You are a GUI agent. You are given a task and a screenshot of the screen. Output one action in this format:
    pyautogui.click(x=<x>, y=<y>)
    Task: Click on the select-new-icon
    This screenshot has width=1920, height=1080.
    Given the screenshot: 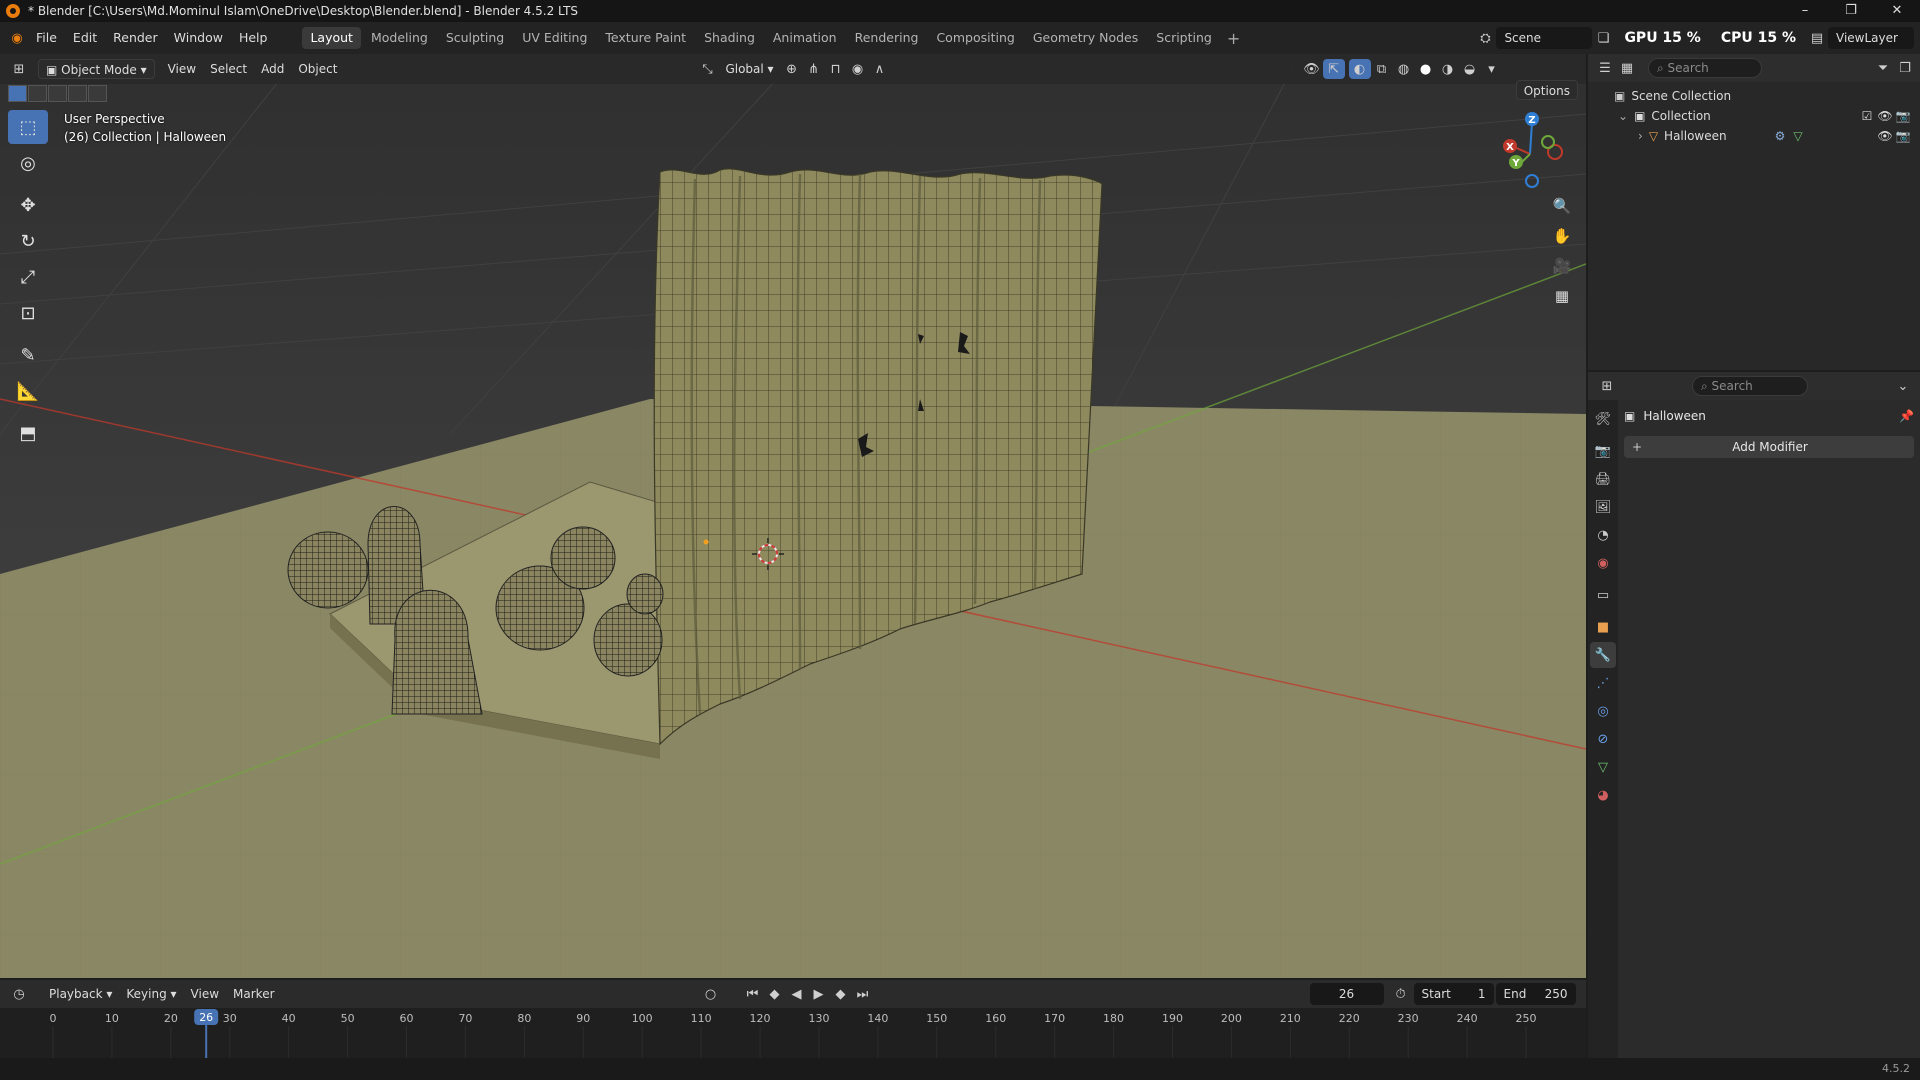 What is the action you would take?
    pyautogui.click(x=17, y=93)
    